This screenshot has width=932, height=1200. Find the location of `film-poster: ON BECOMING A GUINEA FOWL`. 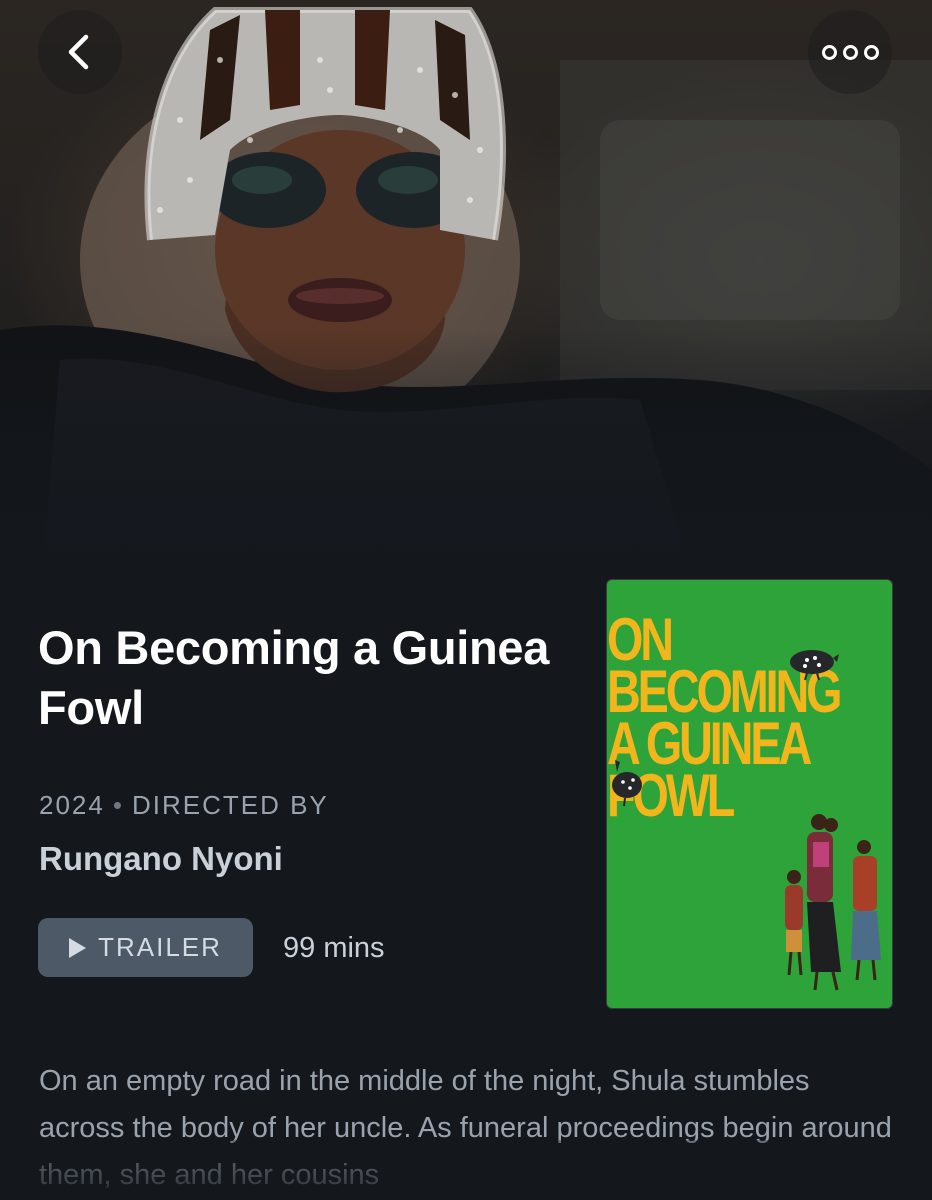

film-poster: ON BECOMING A GUINEA FOWL is located at coordinates (749, 794).